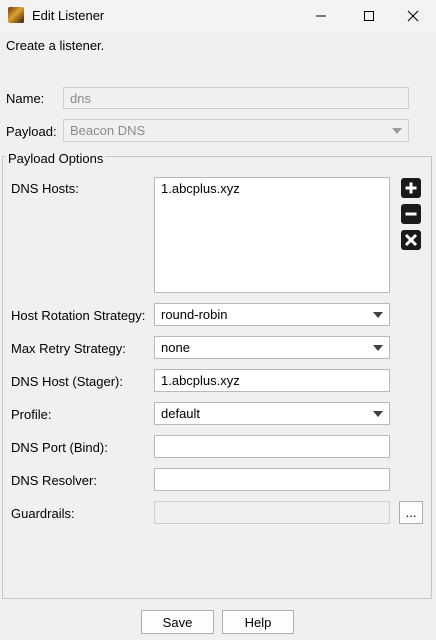 This screenshot has width=436, height=640. What do you see at coordinates (43, 513) in the screenshot?
I see `guardrails-label: Guardrails:` at bounding box center [43, 513].